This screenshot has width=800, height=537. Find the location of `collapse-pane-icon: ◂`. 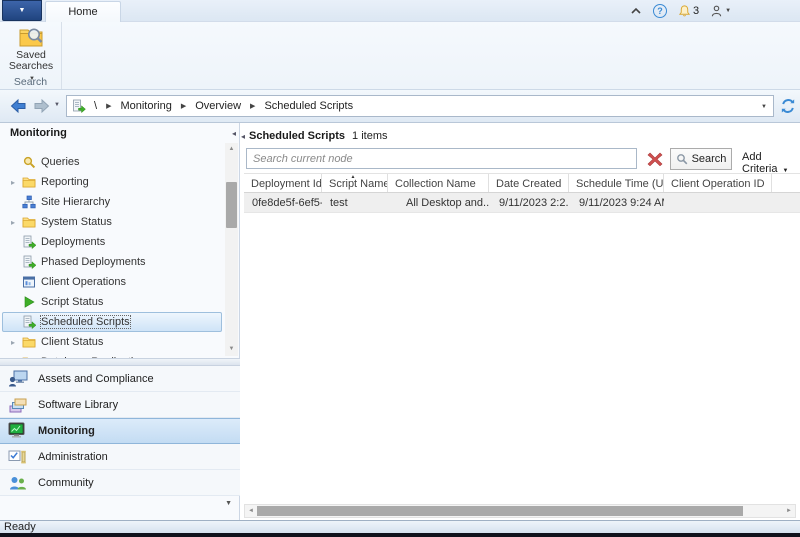

collapse-pane-icon: ◂ is located at coordinates (234, 133).